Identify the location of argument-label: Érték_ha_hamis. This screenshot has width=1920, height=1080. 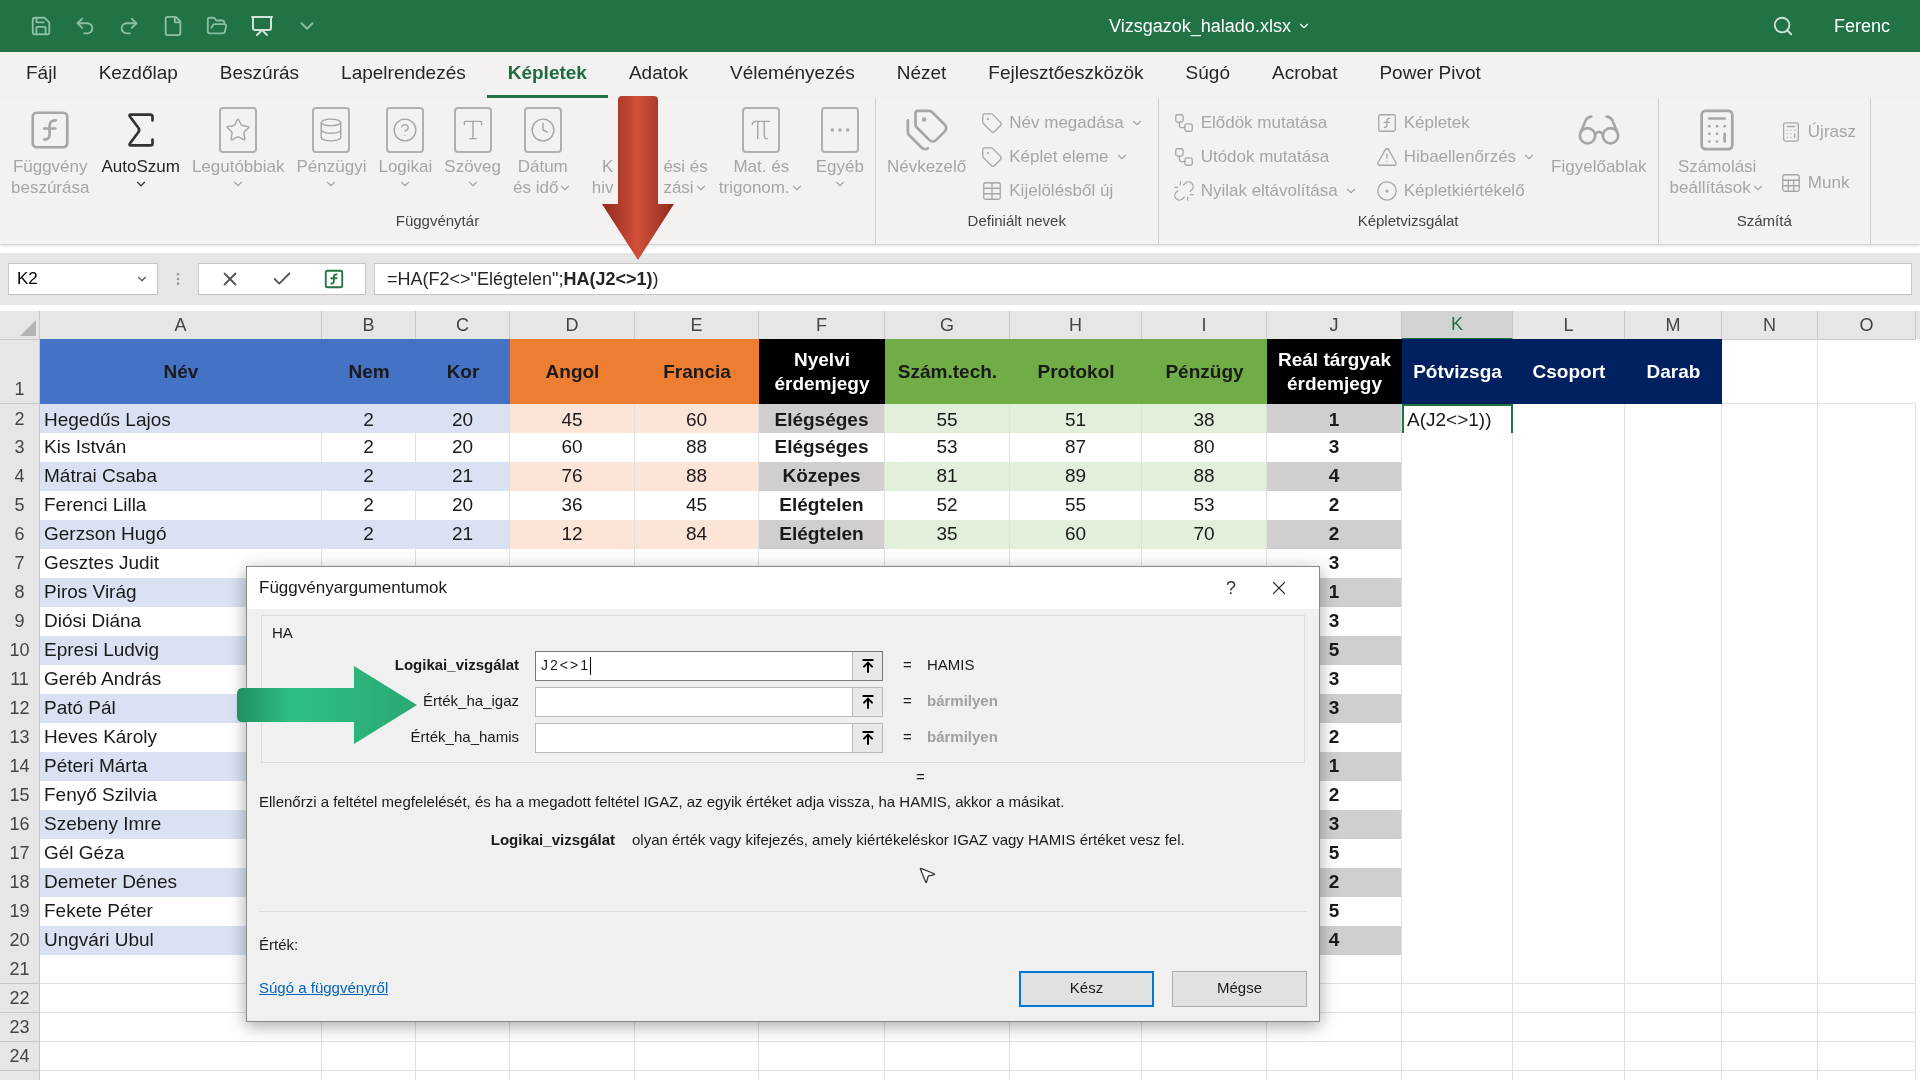
(464, 737).